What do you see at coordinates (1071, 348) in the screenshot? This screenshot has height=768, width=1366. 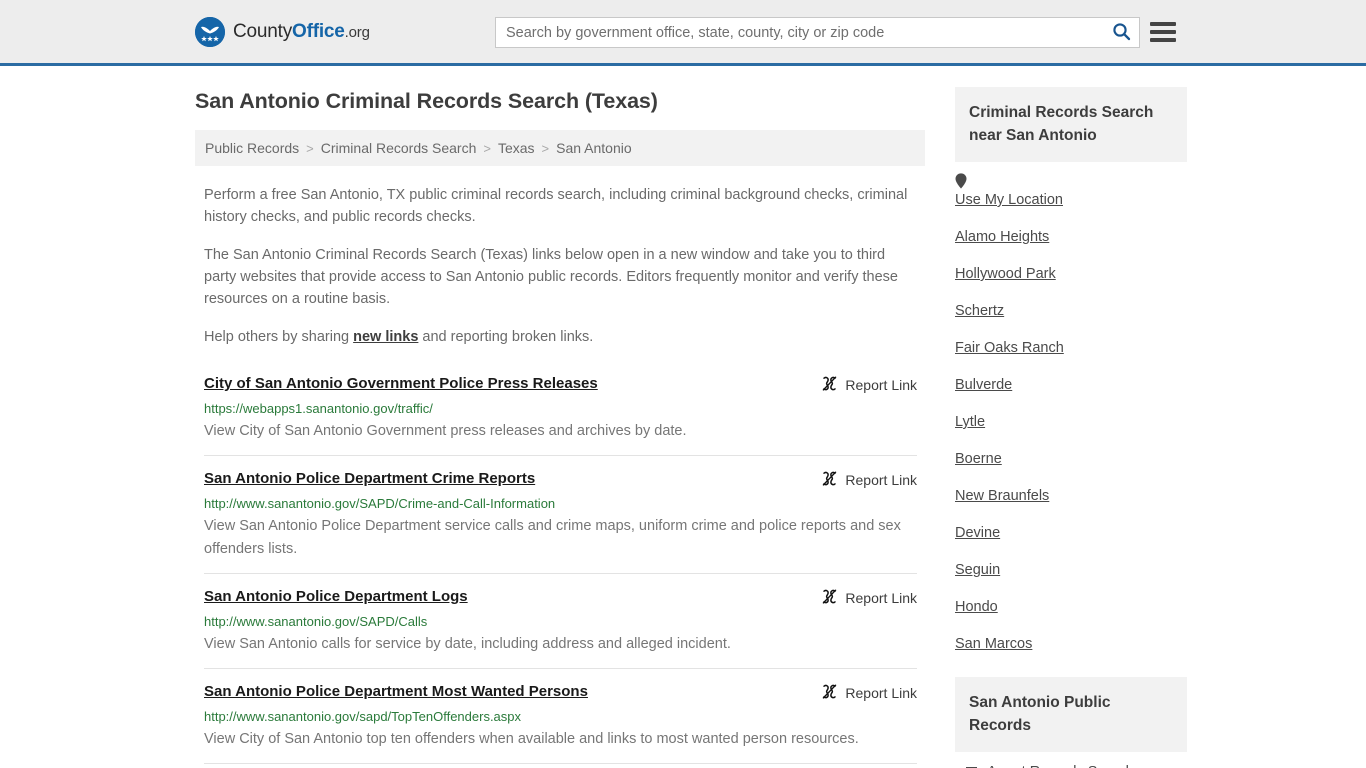 I see `list-item: Fair Oaks Ranch` at bounding box center [1071, 348].